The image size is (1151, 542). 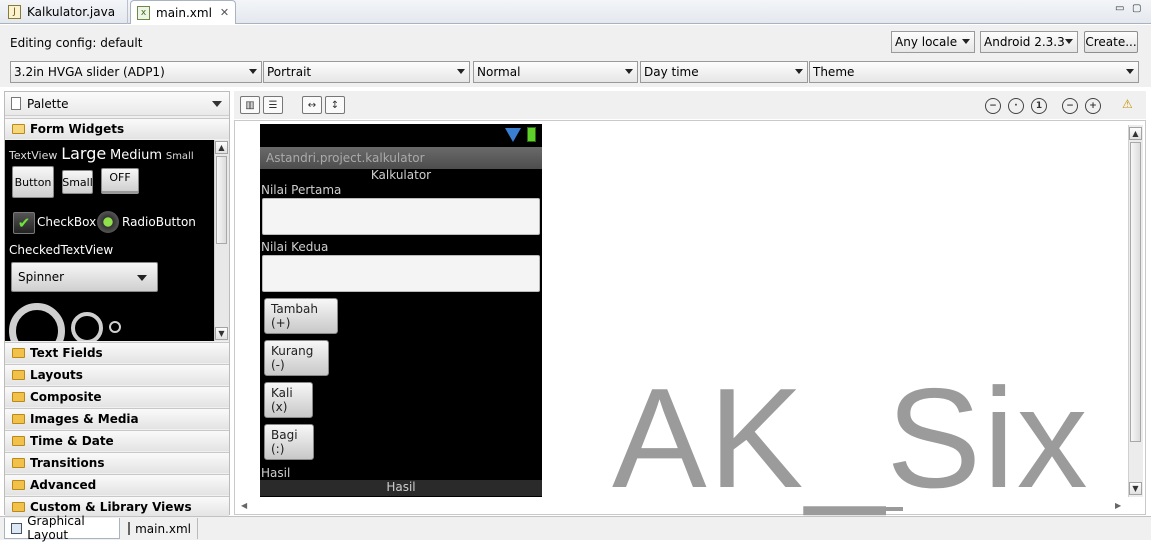 I want to click on tab-main-xml: x main.xml ✕, so click(x=183, y=12).